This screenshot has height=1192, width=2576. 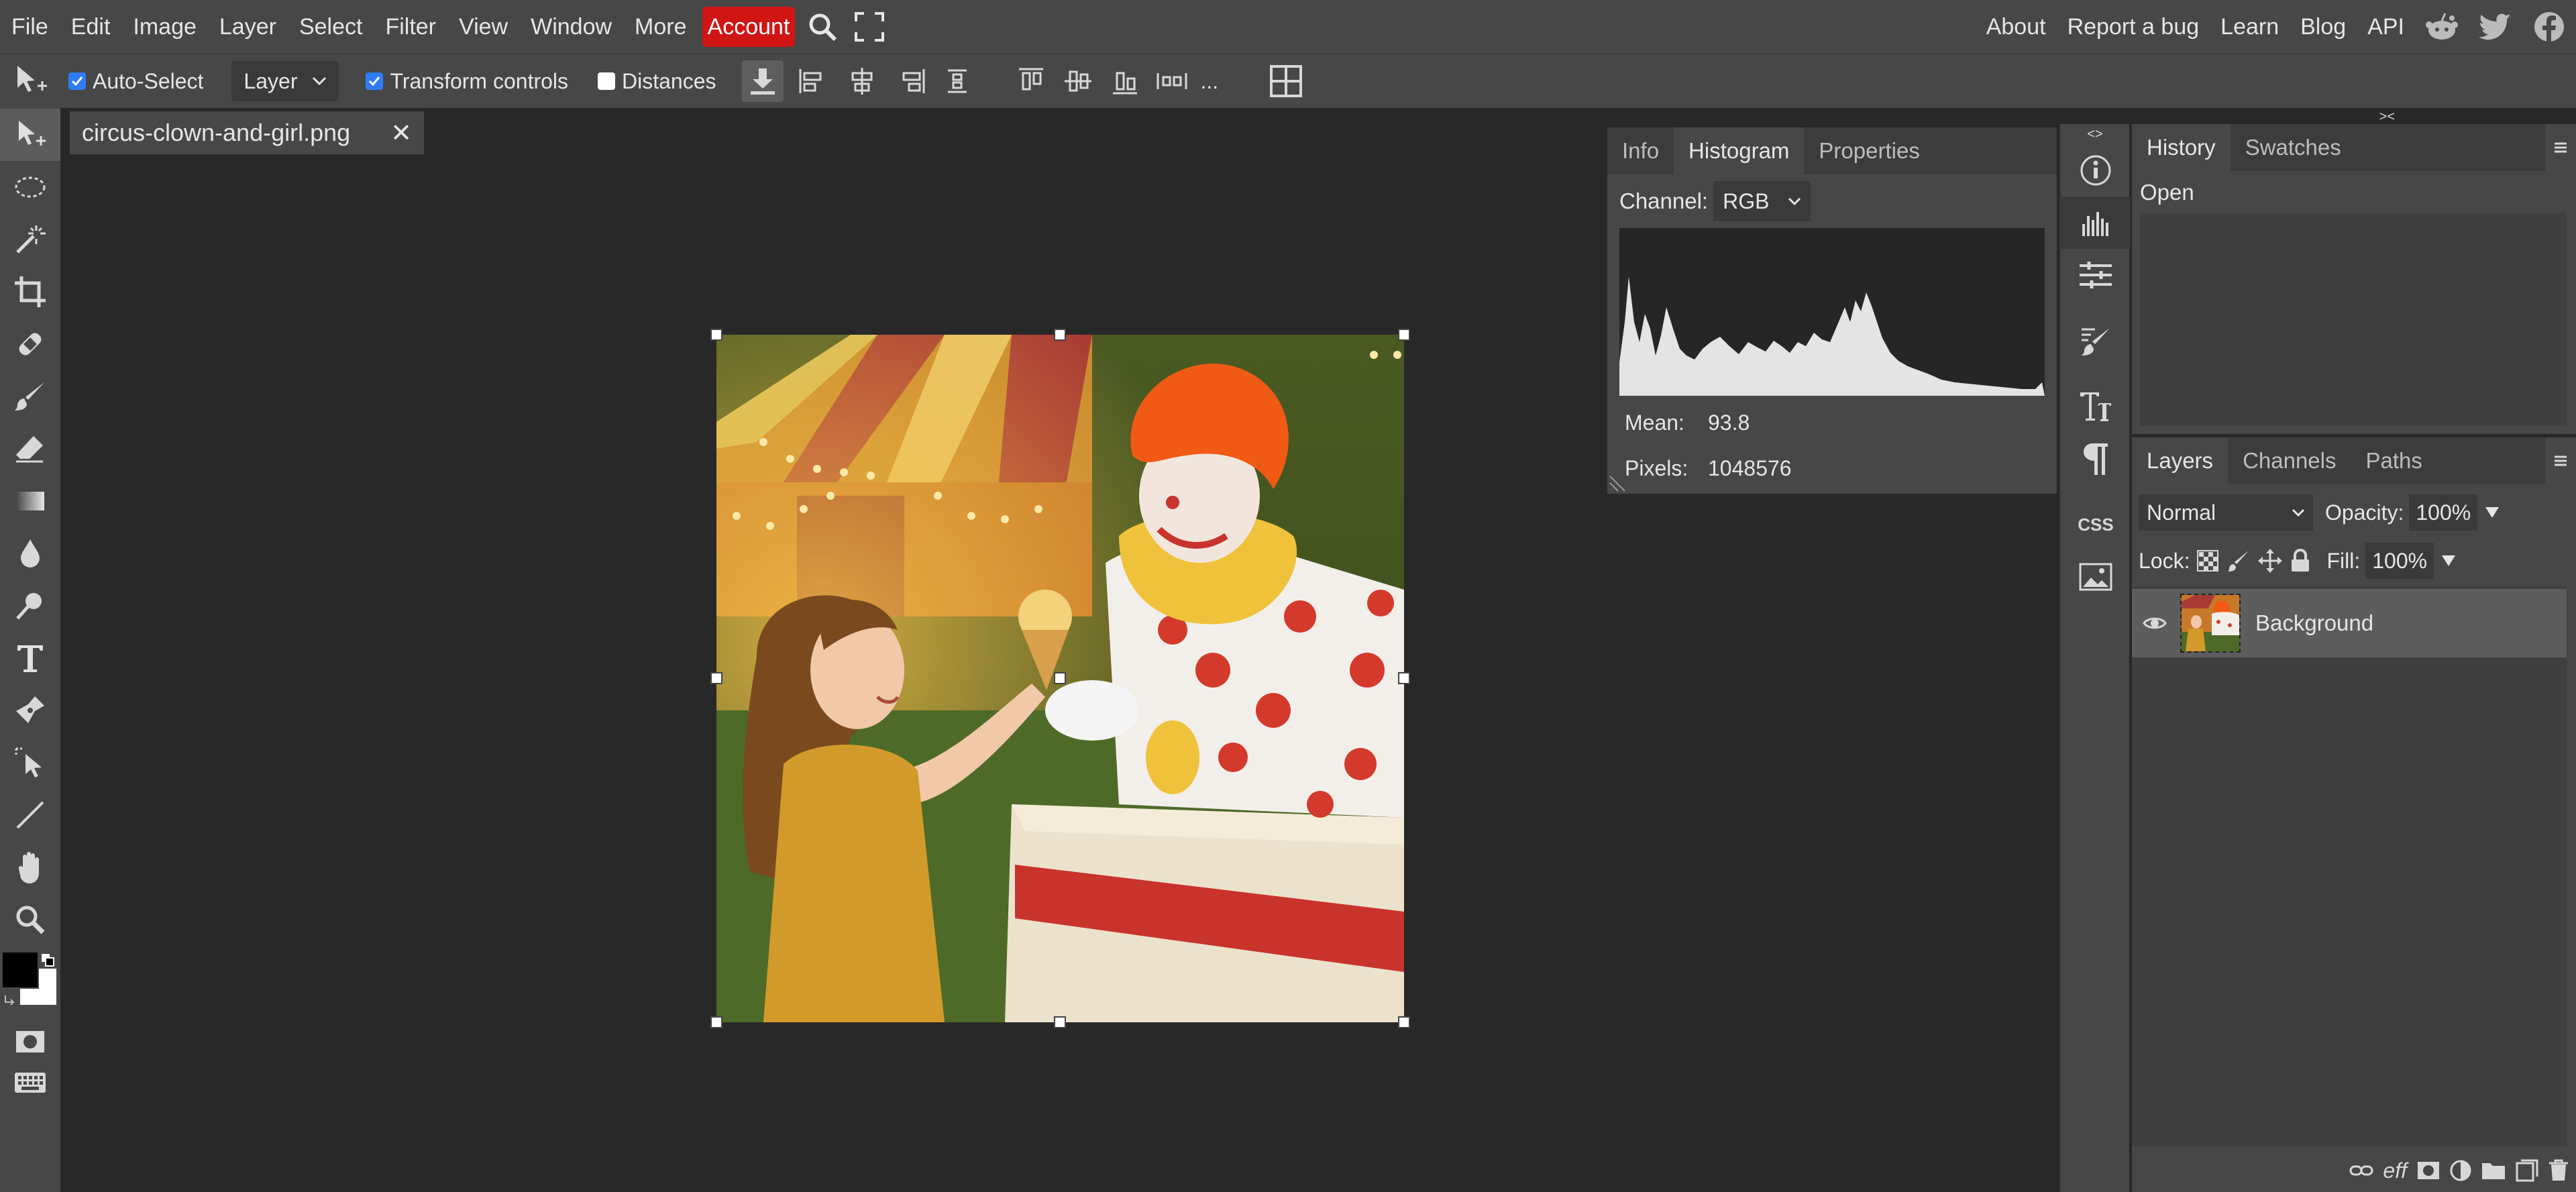 I want to click on mask-icon, so click(x=2428, y=1170).